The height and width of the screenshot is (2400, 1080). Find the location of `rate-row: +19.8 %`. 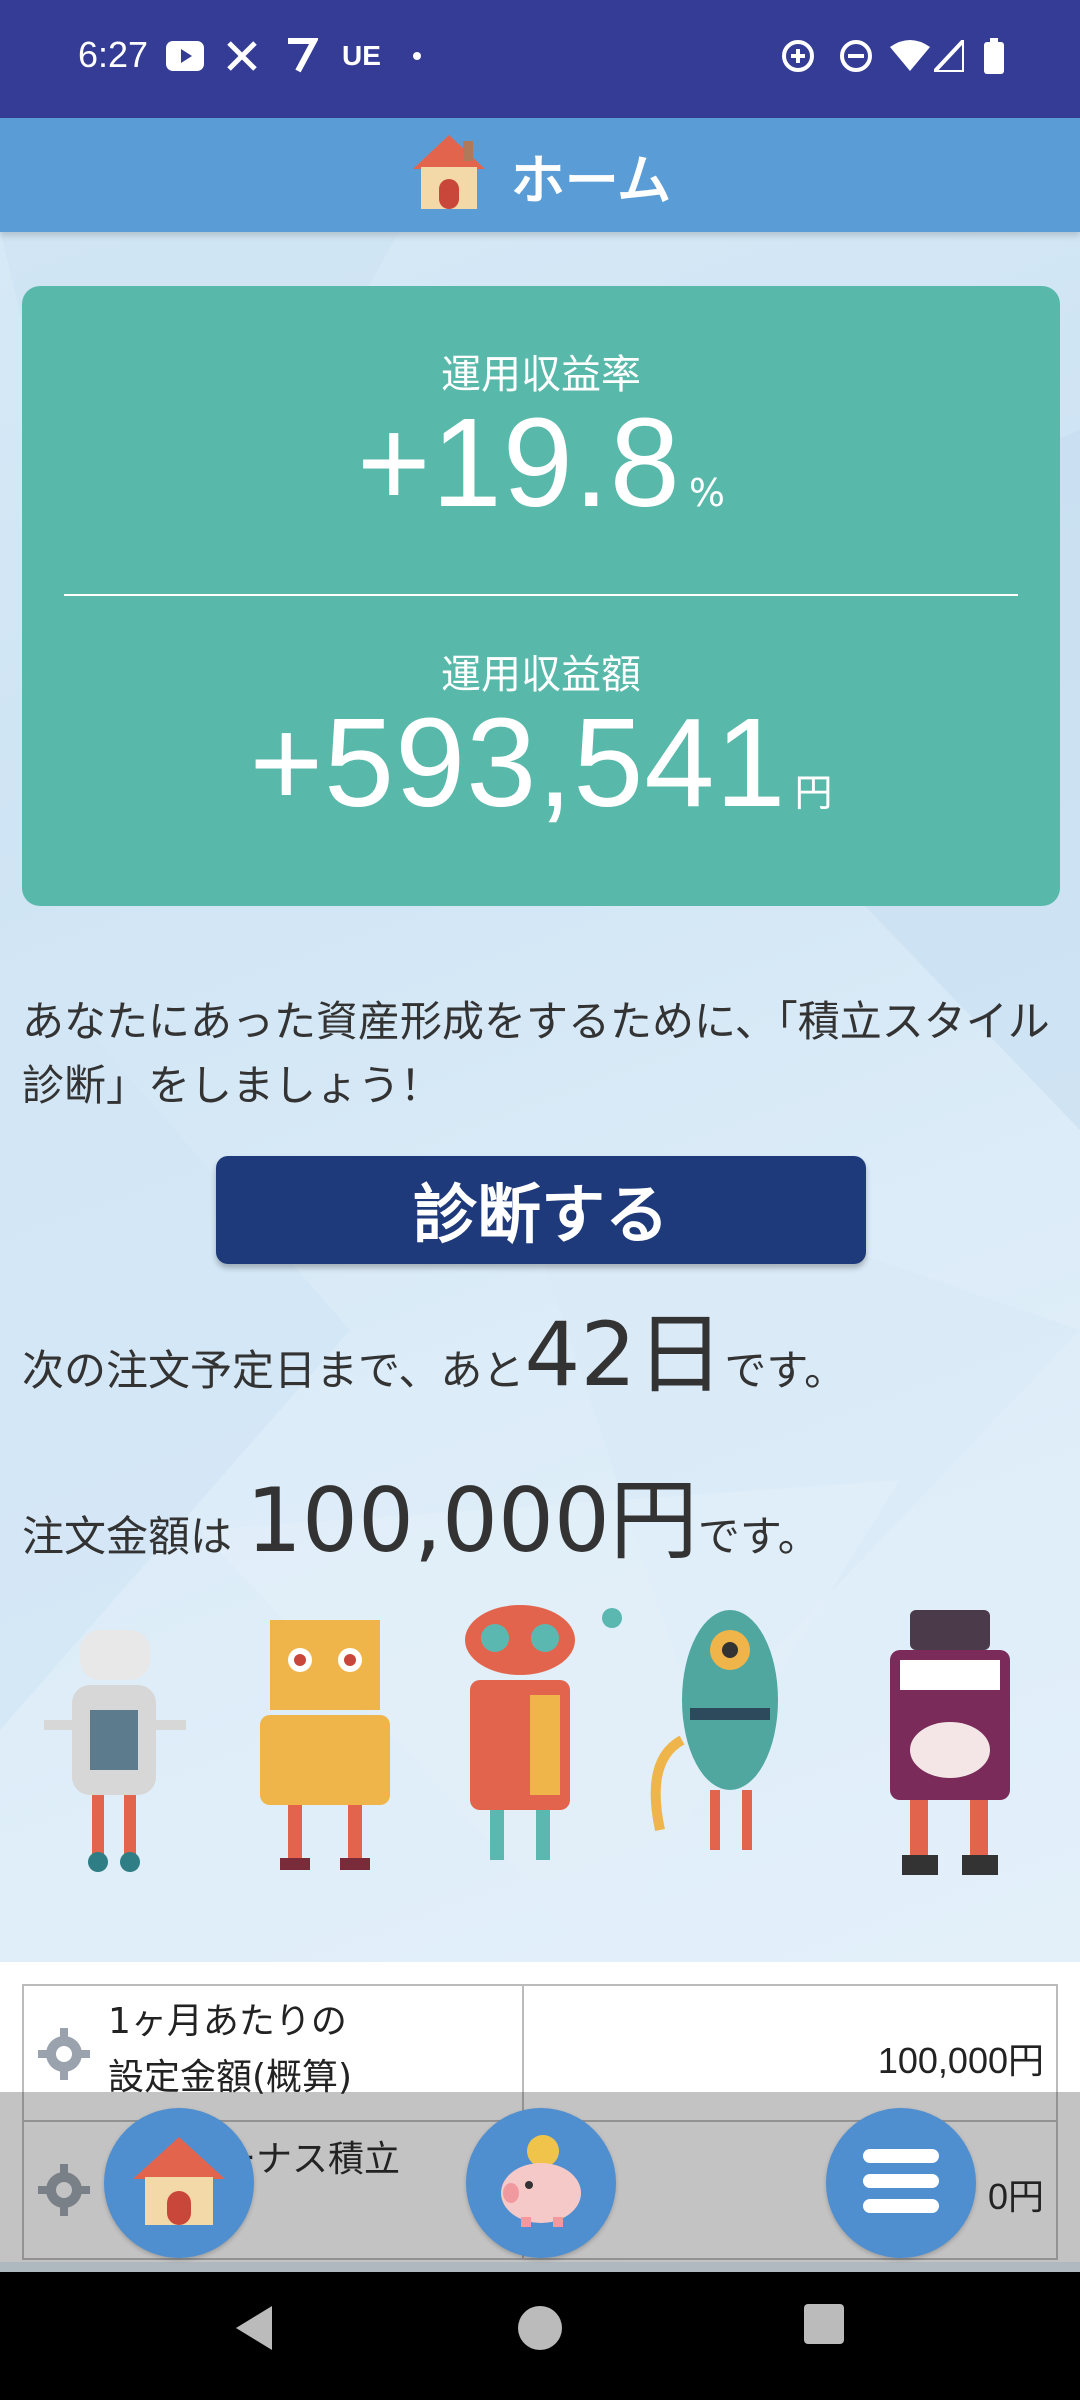

rate-row: +19.8 % is located at coordinates (541, 462).